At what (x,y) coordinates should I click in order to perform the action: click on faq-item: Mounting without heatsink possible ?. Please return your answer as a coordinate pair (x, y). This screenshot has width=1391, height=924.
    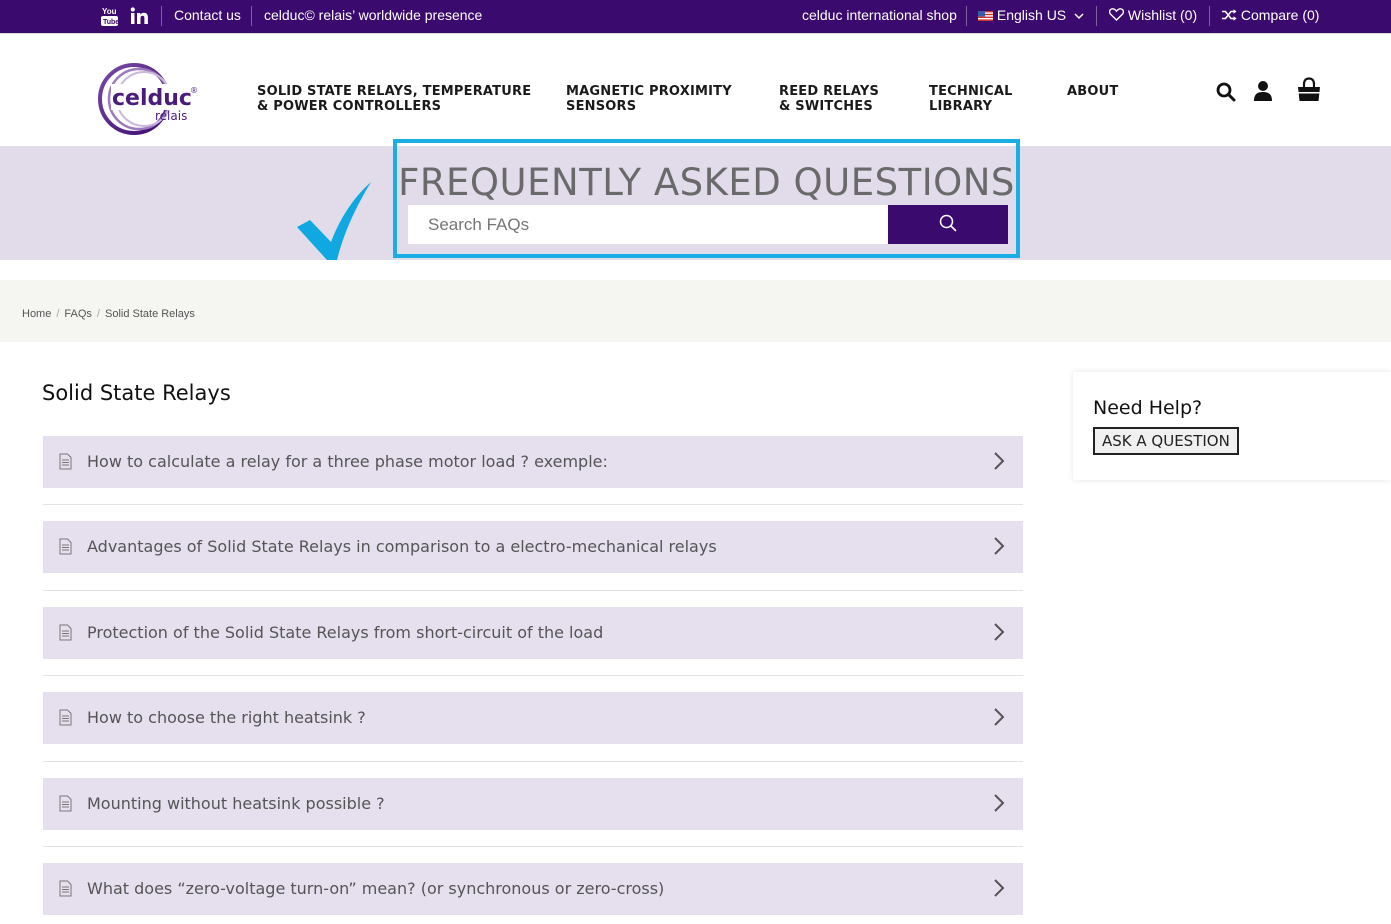
    Looking at the image, I should click on (533, 804).